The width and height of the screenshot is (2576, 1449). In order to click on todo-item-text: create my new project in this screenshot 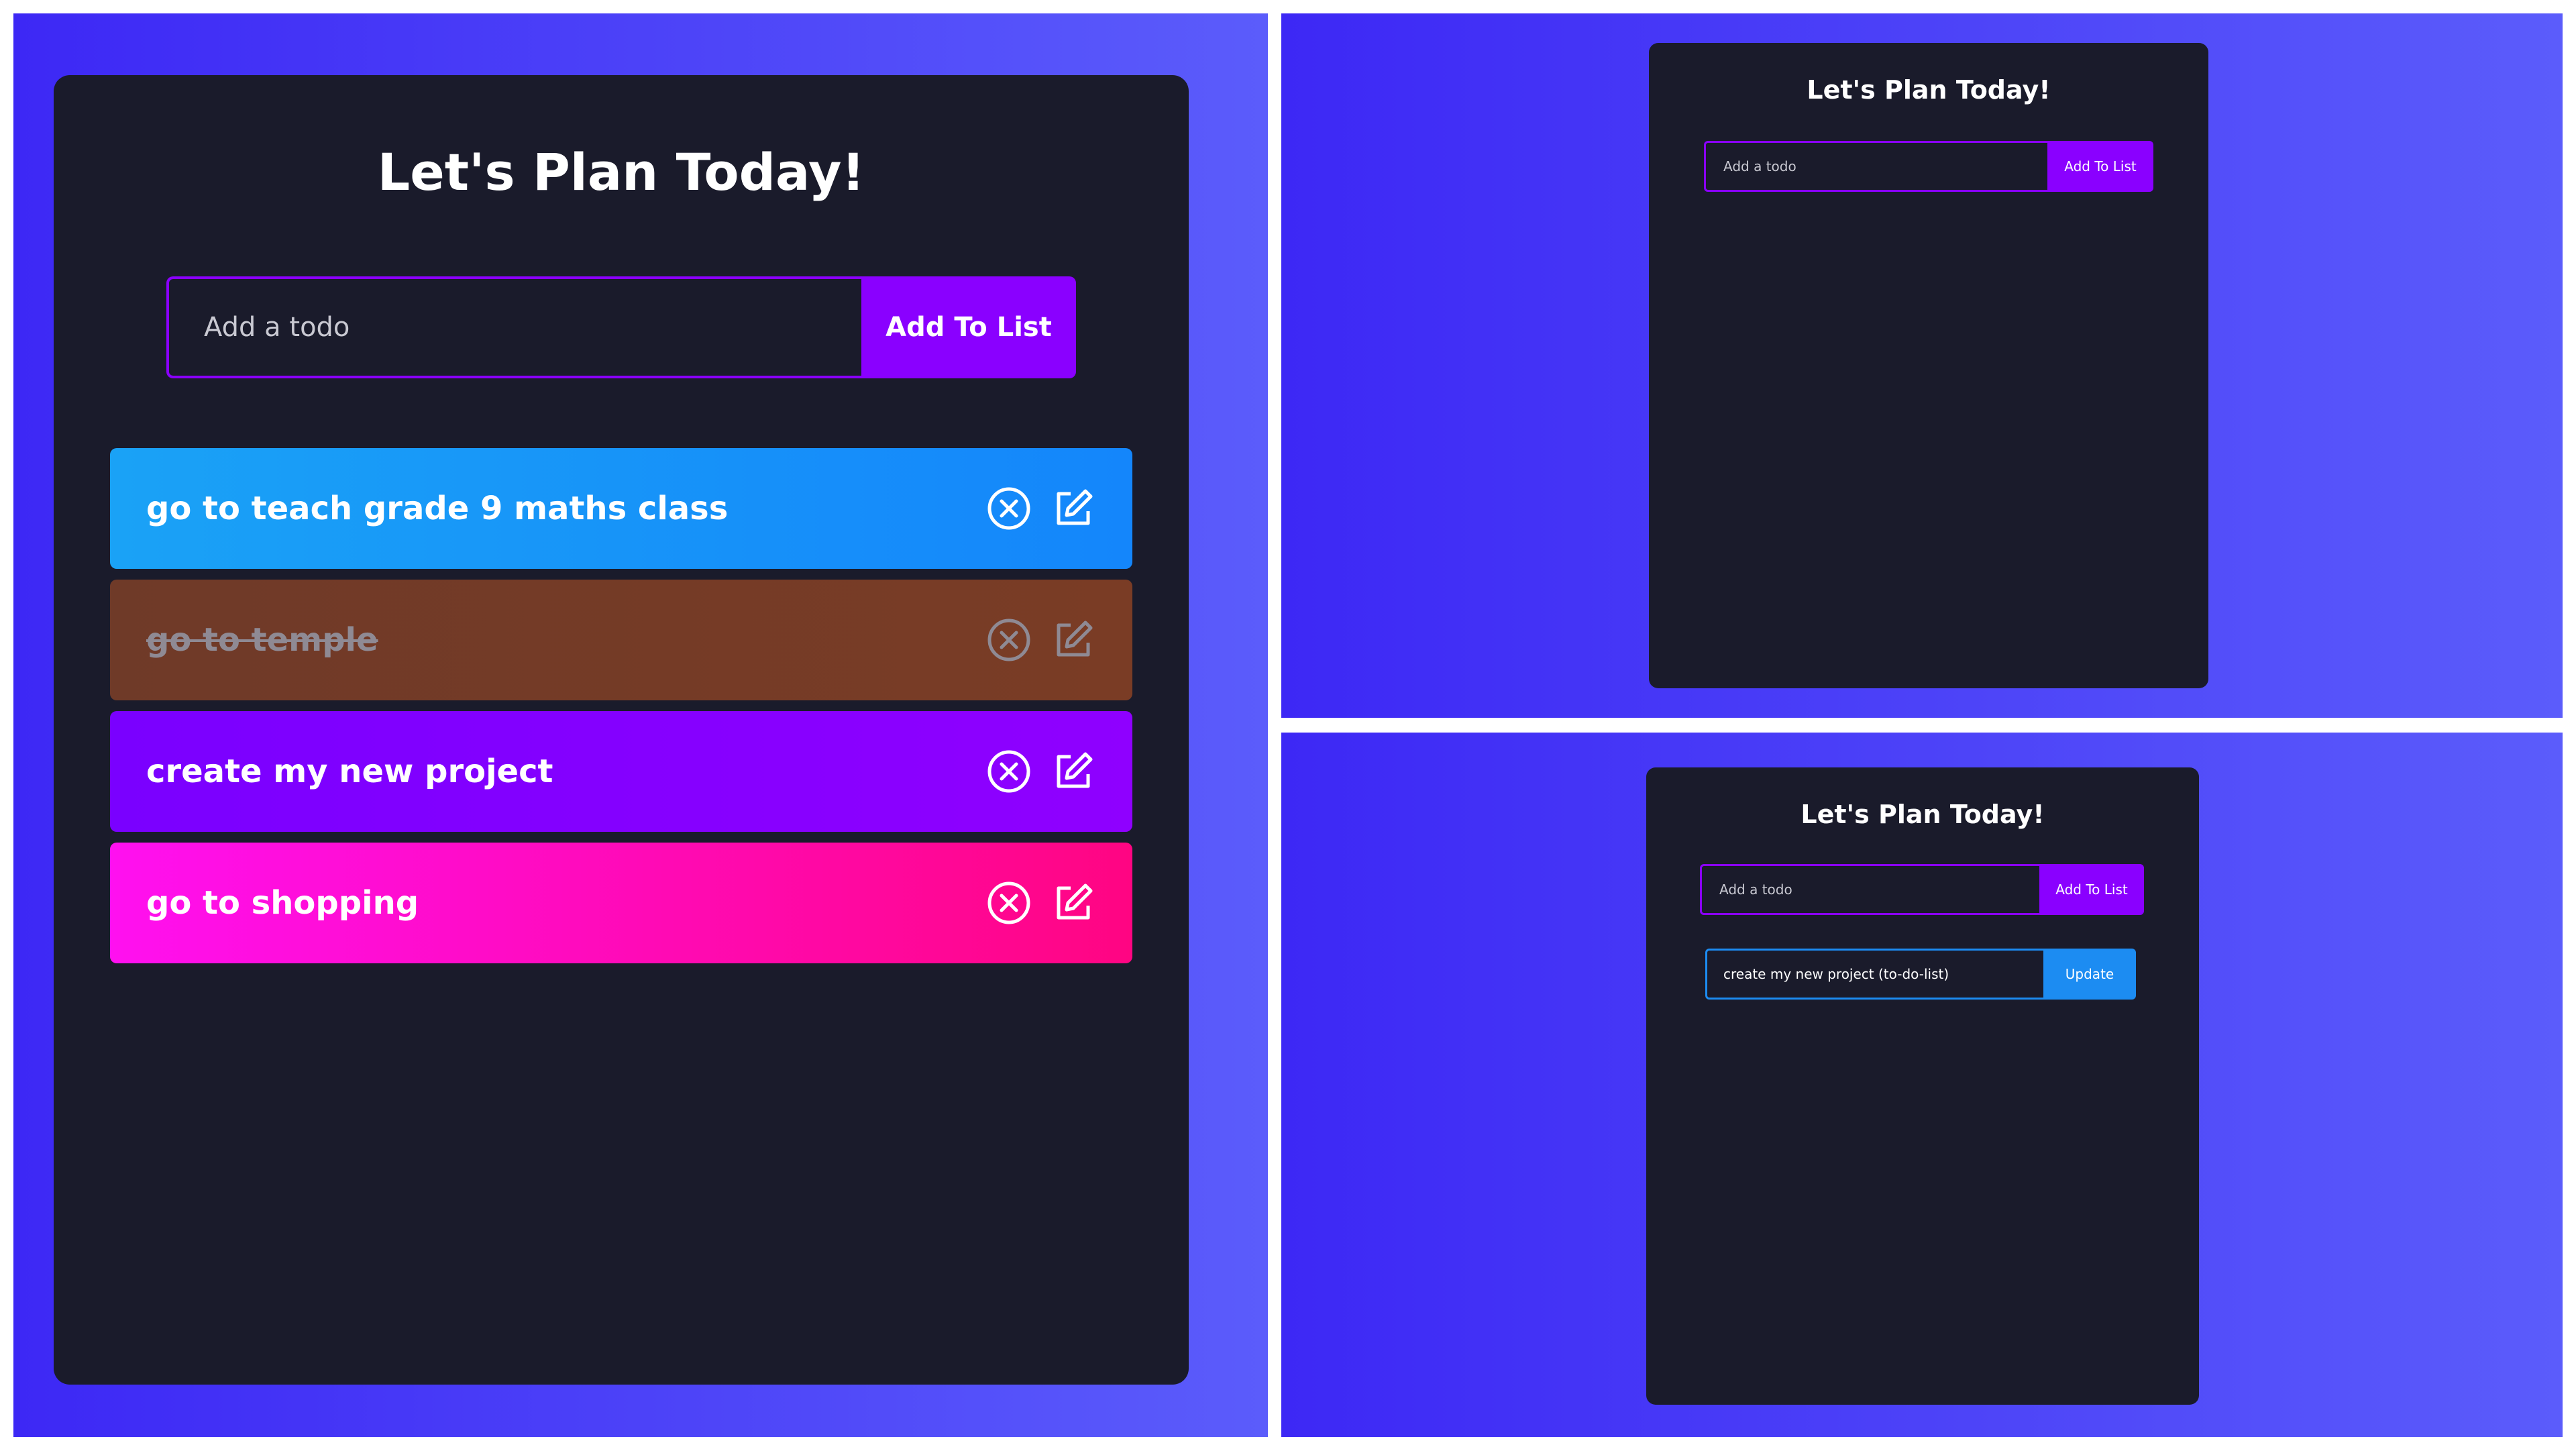, I will do `click(566, 771)`.